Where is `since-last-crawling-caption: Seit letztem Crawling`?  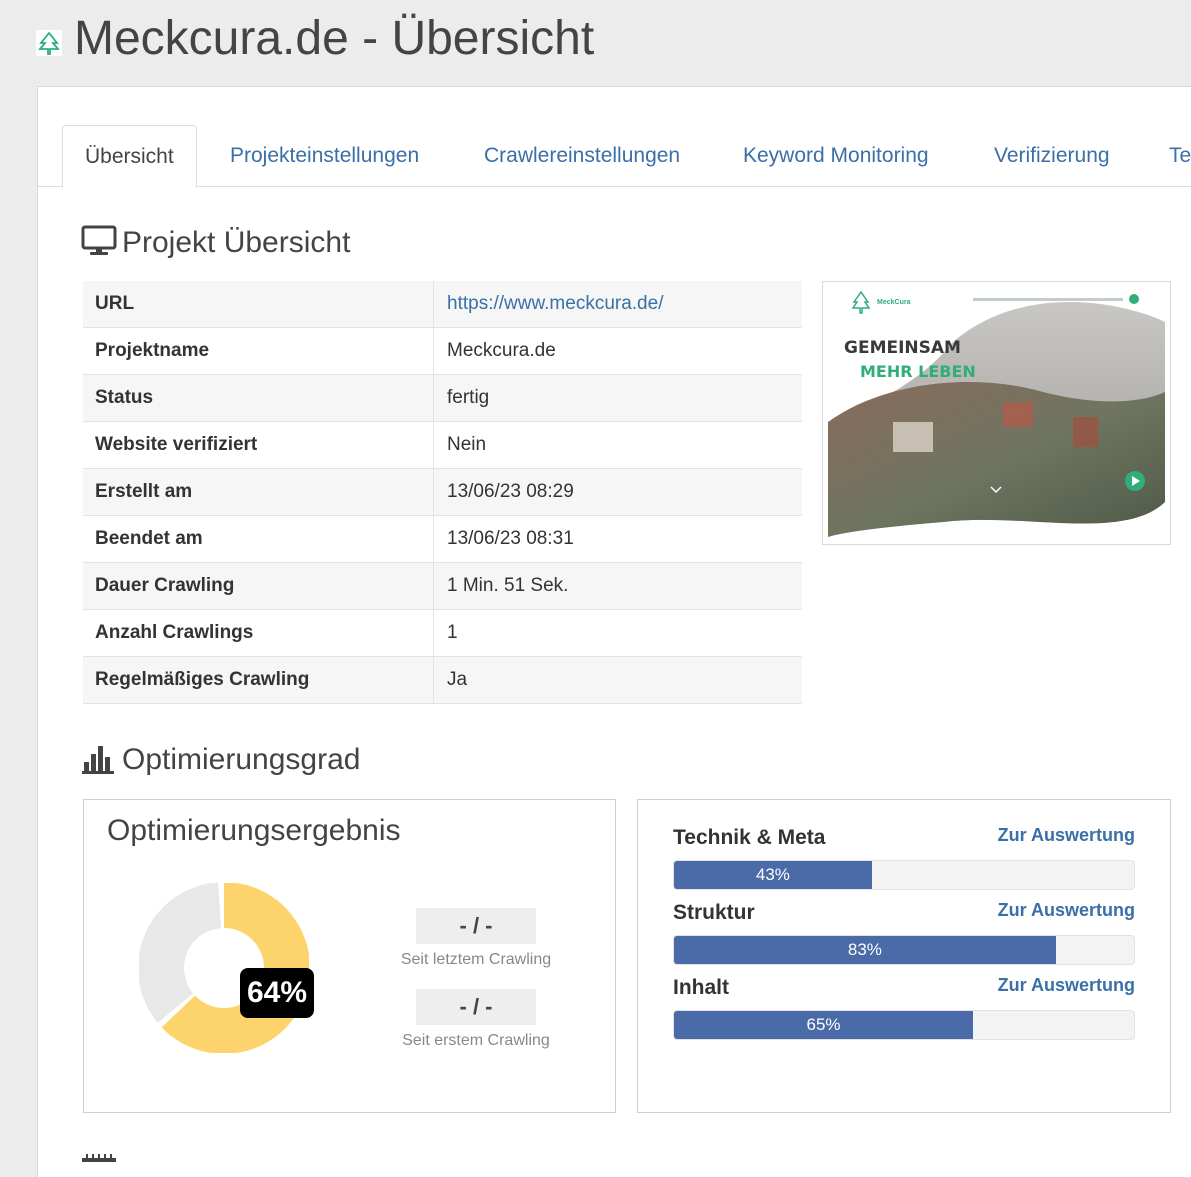 since-last-crawling-caption: Seit letztem Crawling is located at coordinates (476, 959).